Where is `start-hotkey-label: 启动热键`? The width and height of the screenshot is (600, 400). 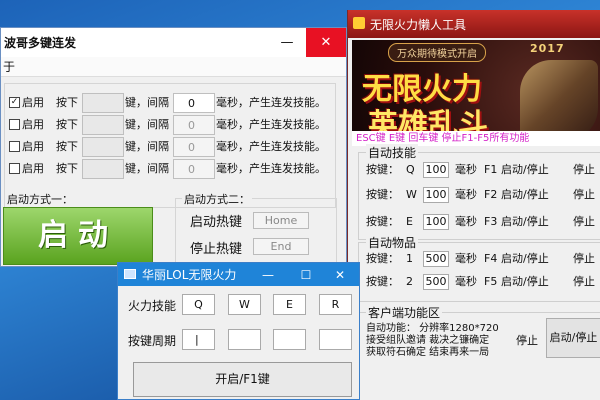 start-hotkey-label: 启动热键 is located at coordinates (216, 222).